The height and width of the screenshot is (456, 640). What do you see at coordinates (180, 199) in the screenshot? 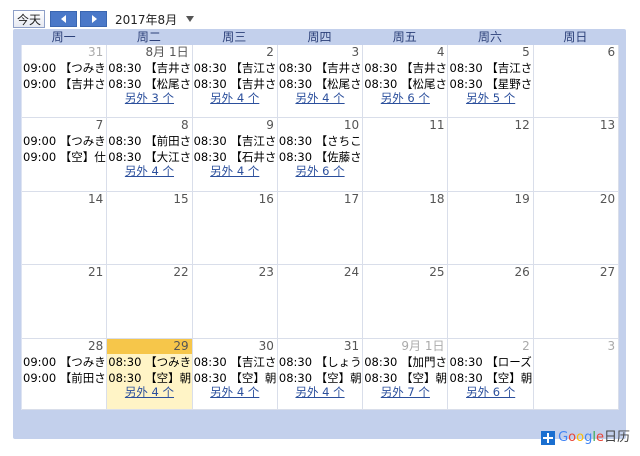
I see `day-number: 15` at bounding box center [180, 199].